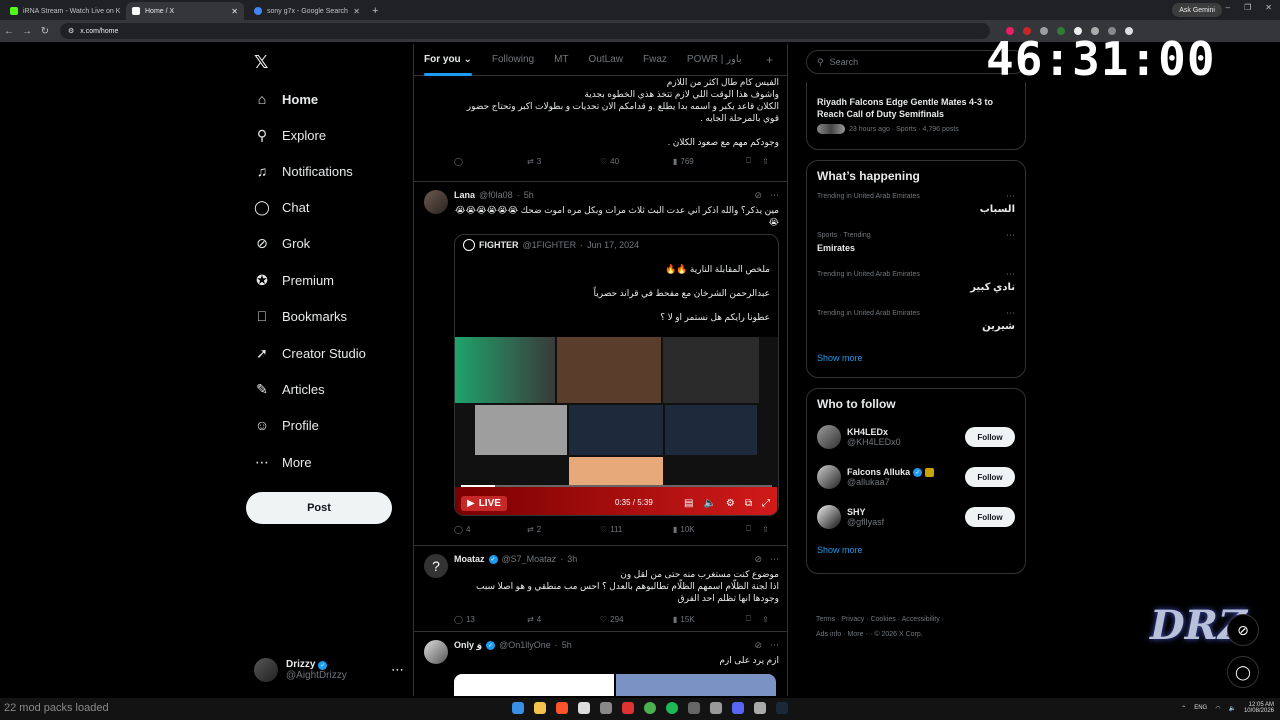 The width and height of the screenshot is (1280, 720). What do you see at coordinates (281, 207) in the screenshot?
I see `nav-chat: ◯ Chat` at bounding box center [281, 207].